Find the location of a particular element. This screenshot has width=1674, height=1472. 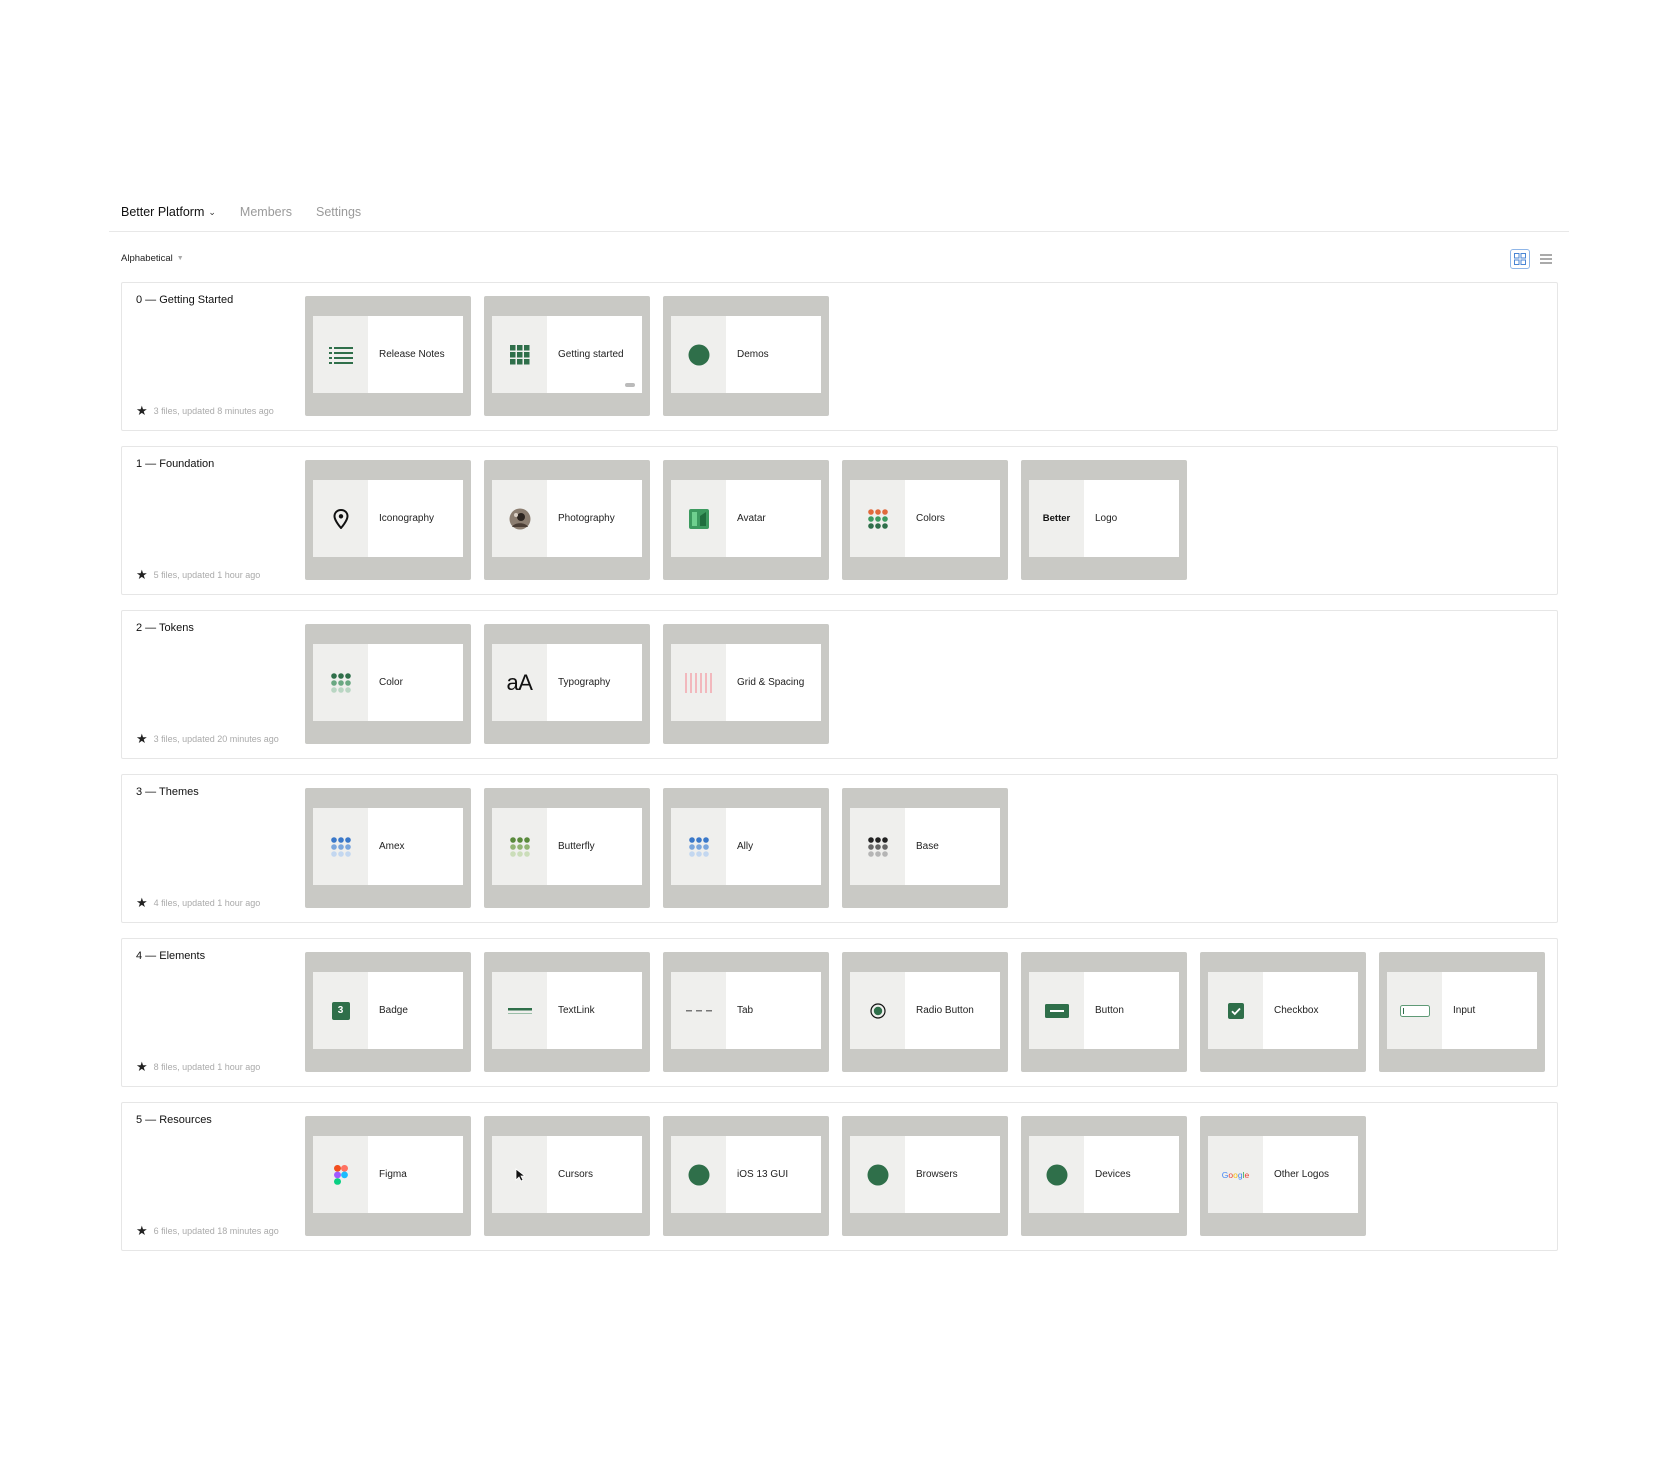

project-meta-text: 3 files, updated 8 minutes ago is located at coordinates (213, 410).